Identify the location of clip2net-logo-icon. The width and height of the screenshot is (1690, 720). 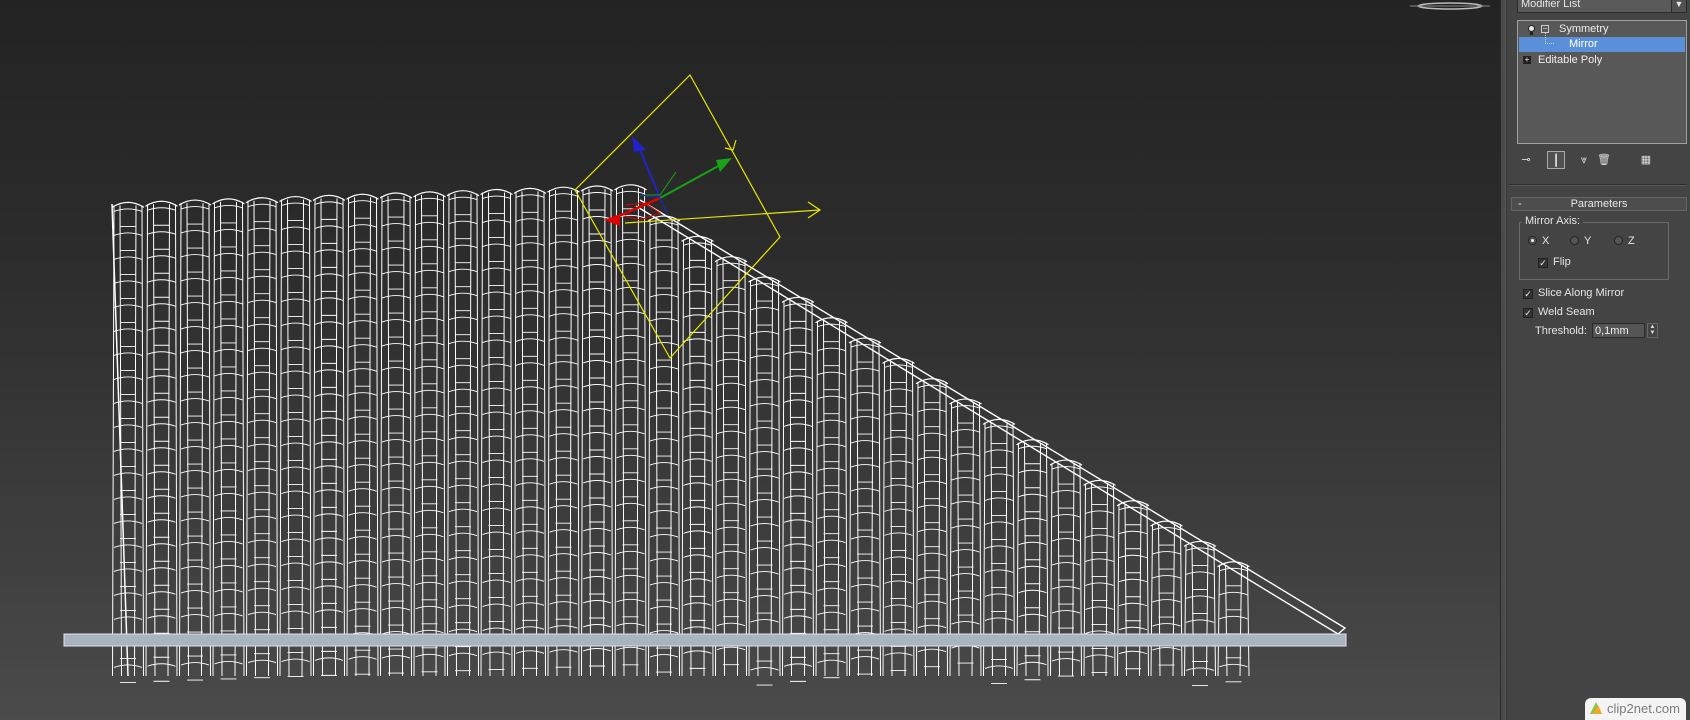
(1596, 708).